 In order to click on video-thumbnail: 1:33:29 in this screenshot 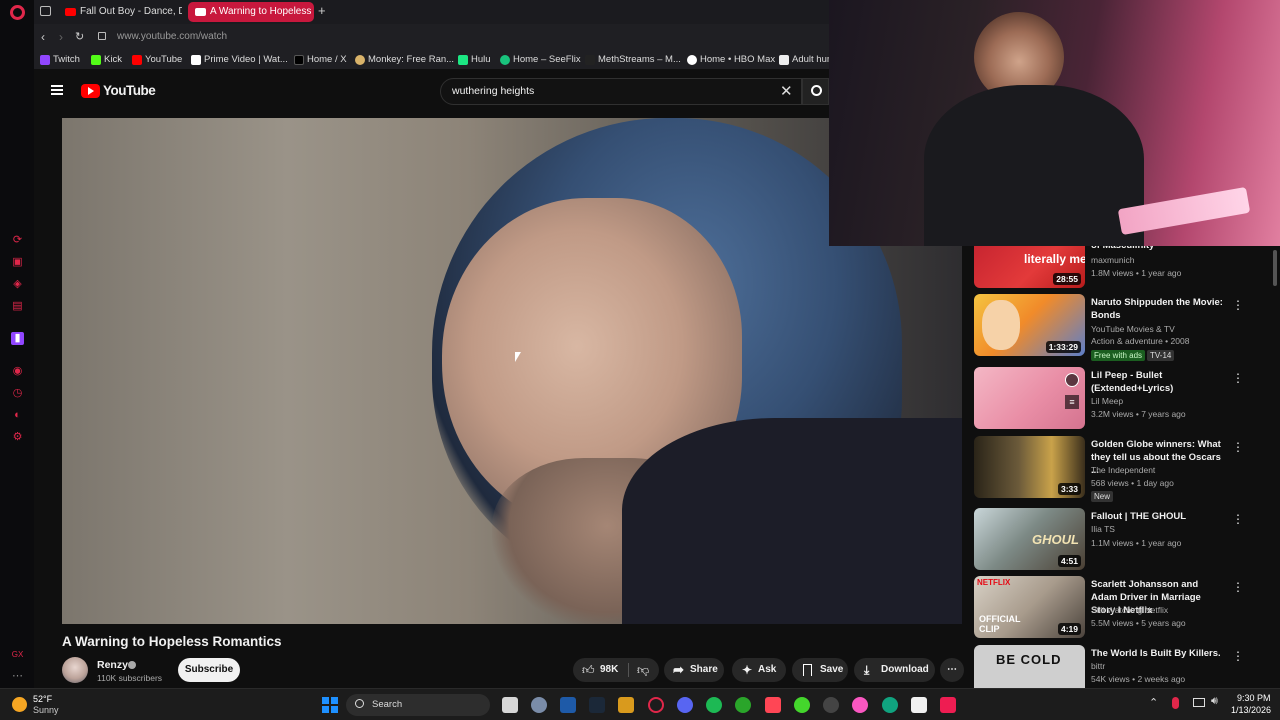, I will do `click(1029, 325)`.